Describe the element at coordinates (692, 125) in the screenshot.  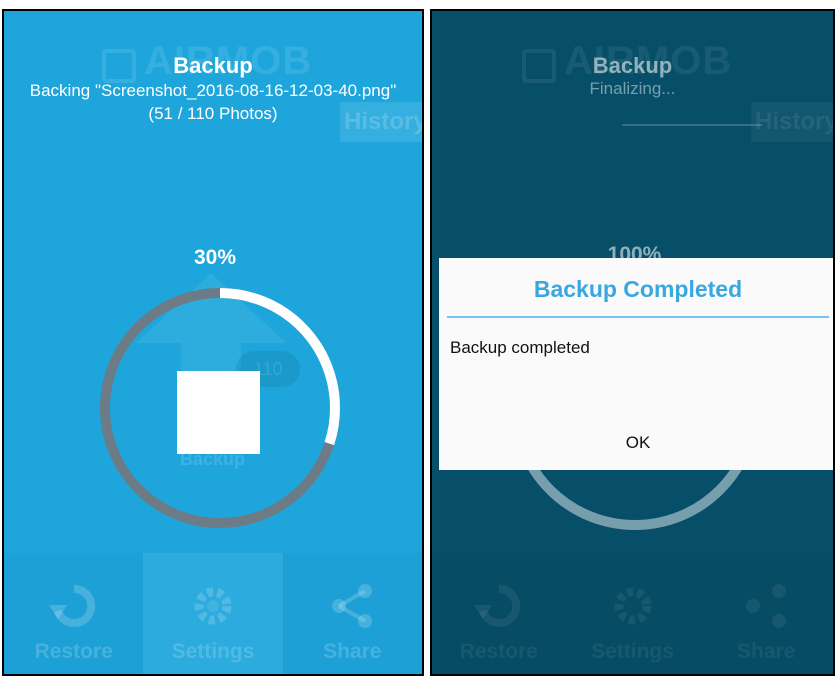
I see `finalize-progress-line` at that location.